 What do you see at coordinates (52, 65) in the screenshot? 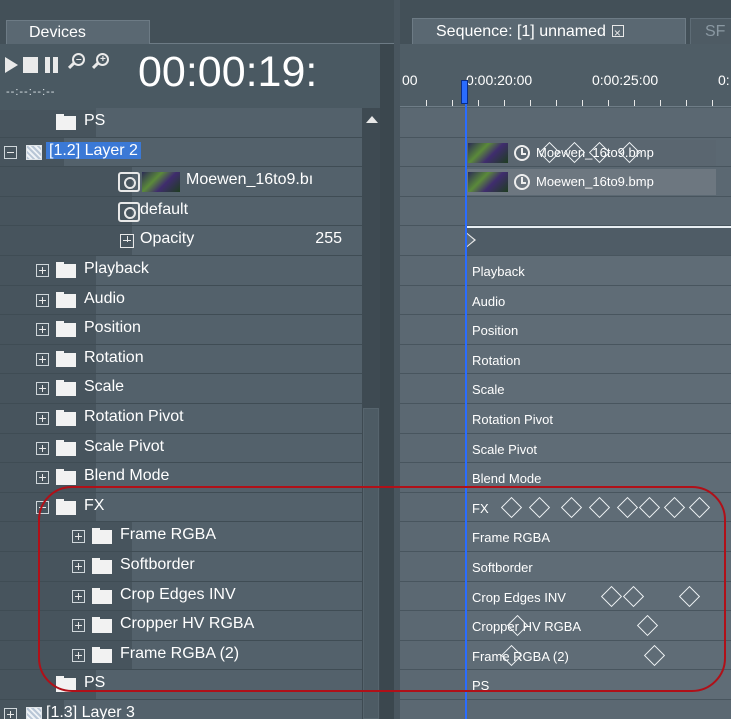
I see `pause-icon` at bounding box center [52, 65].